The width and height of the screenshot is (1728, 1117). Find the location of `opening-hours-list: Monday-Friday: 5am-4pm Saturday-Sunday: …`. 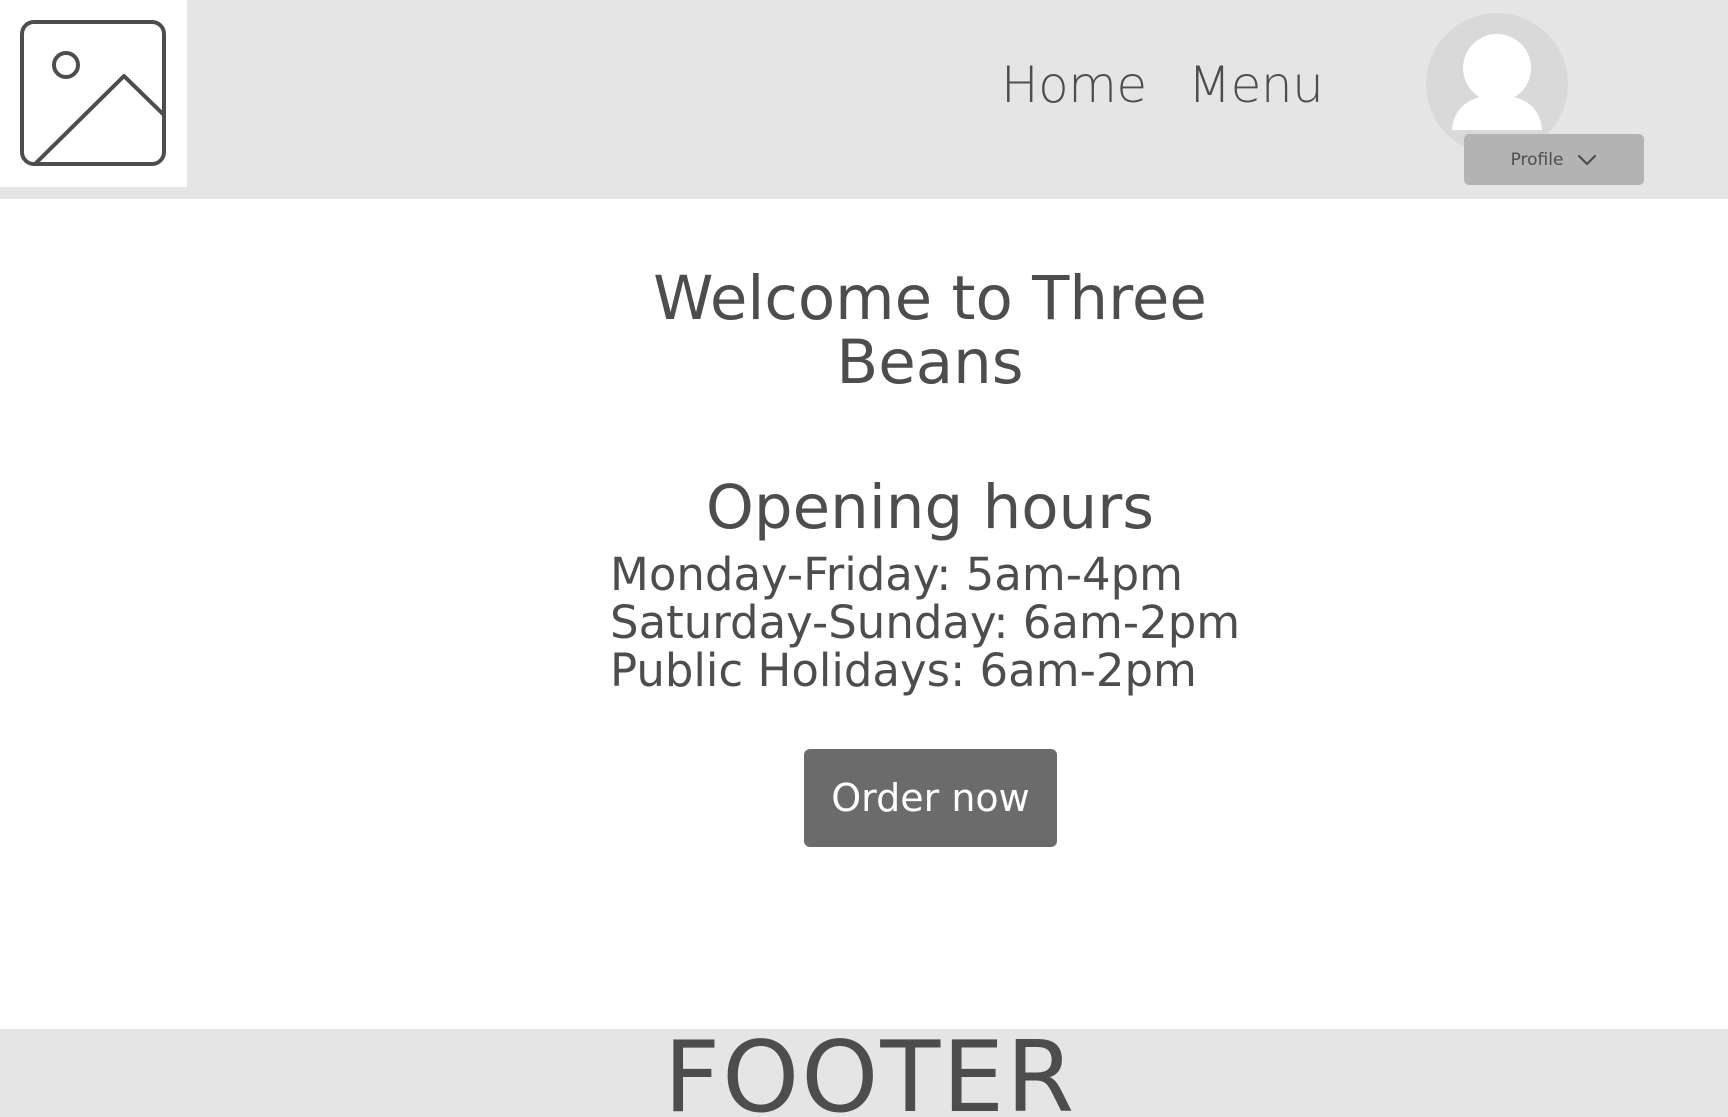

opening-hours-list: Monday-Friday: 5am-4pm Saturday-Sunday: … is located at coordinates (925, 623).